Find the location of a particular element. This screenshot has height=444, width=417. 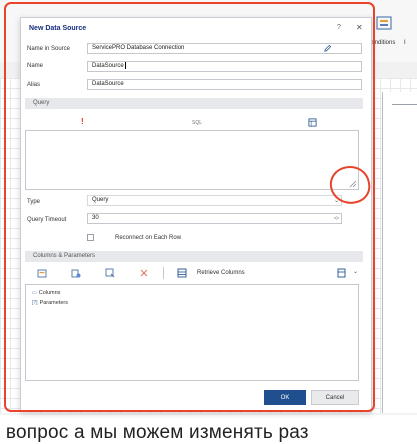

dialog-title: New Data Source is located at coordinates (58, 28).